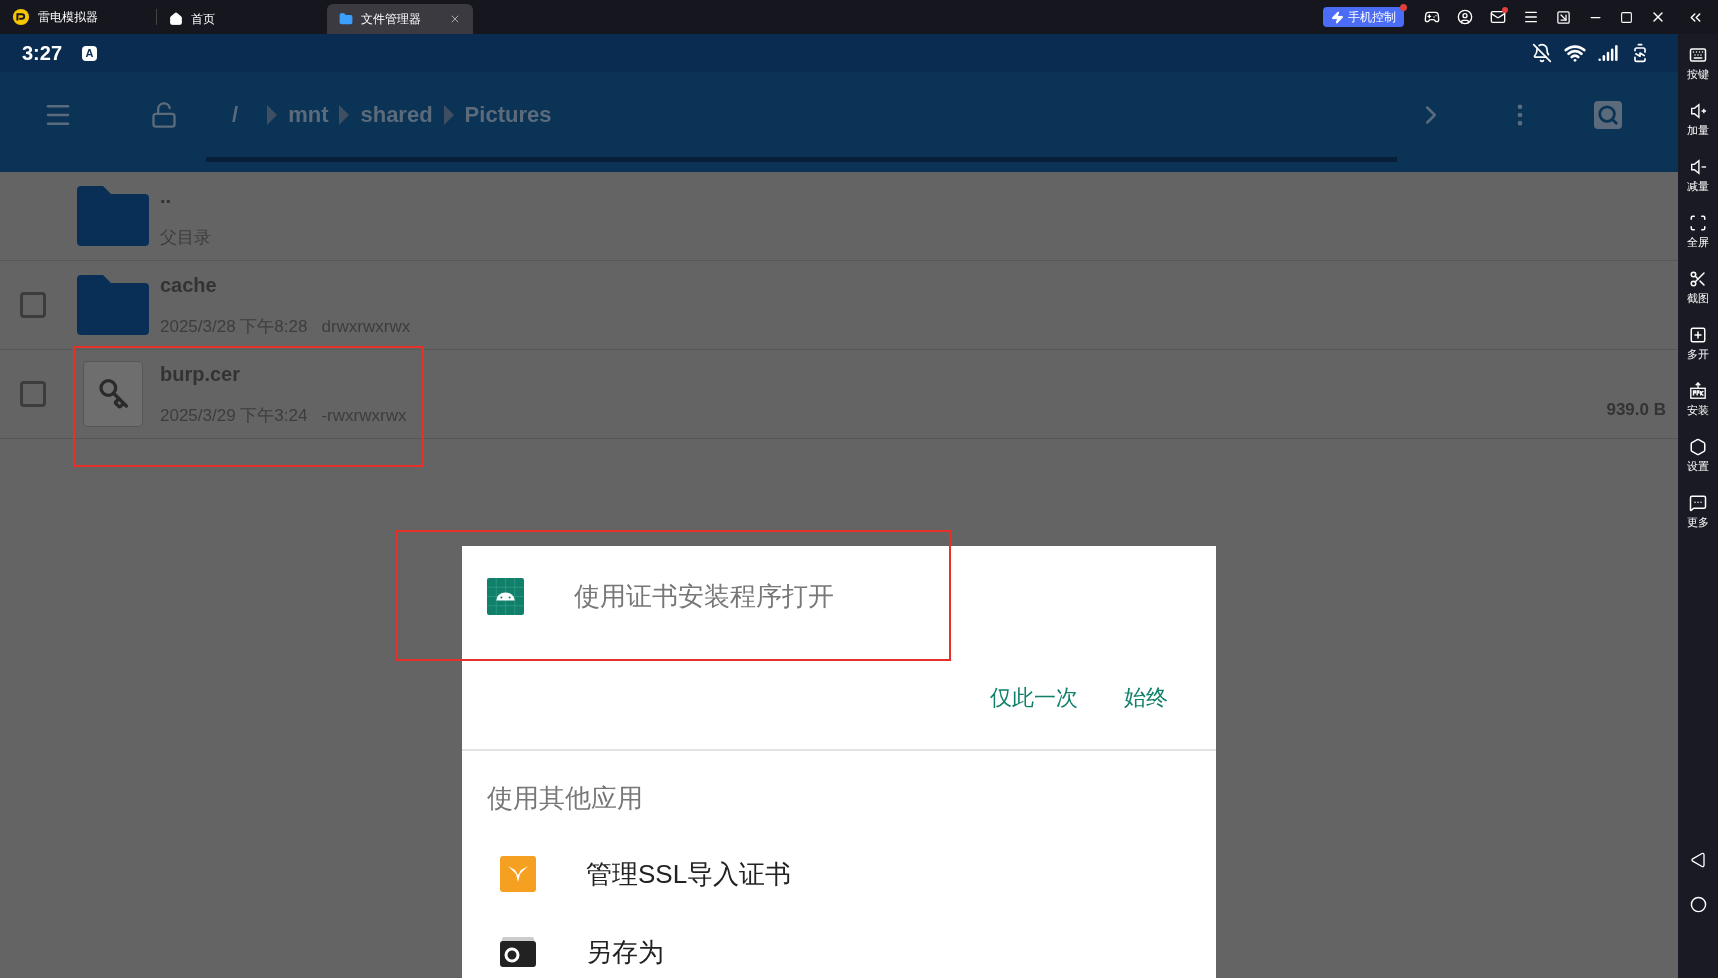 The image size is (1718, 978). Describe the element at coordinates (518, 874) in the screenshot. I see `bird-app-icon` at that location.